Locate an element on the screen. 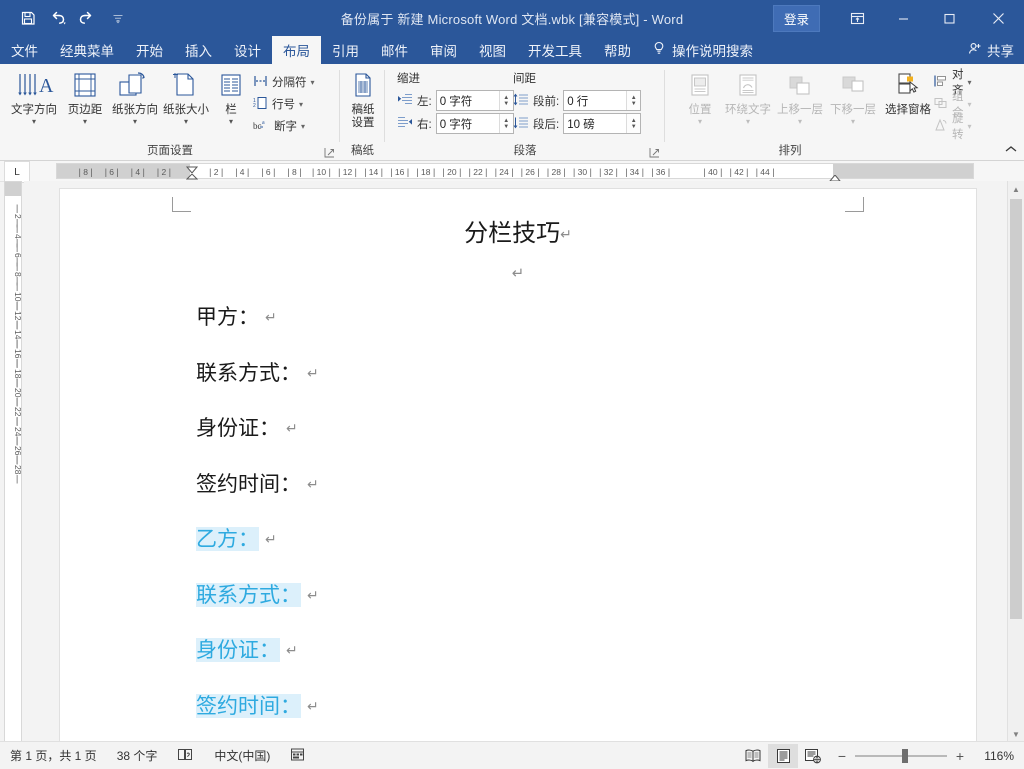 This screenshot has height=769, width=1024. view-print-layout-button is located at coordinates (783, 755).